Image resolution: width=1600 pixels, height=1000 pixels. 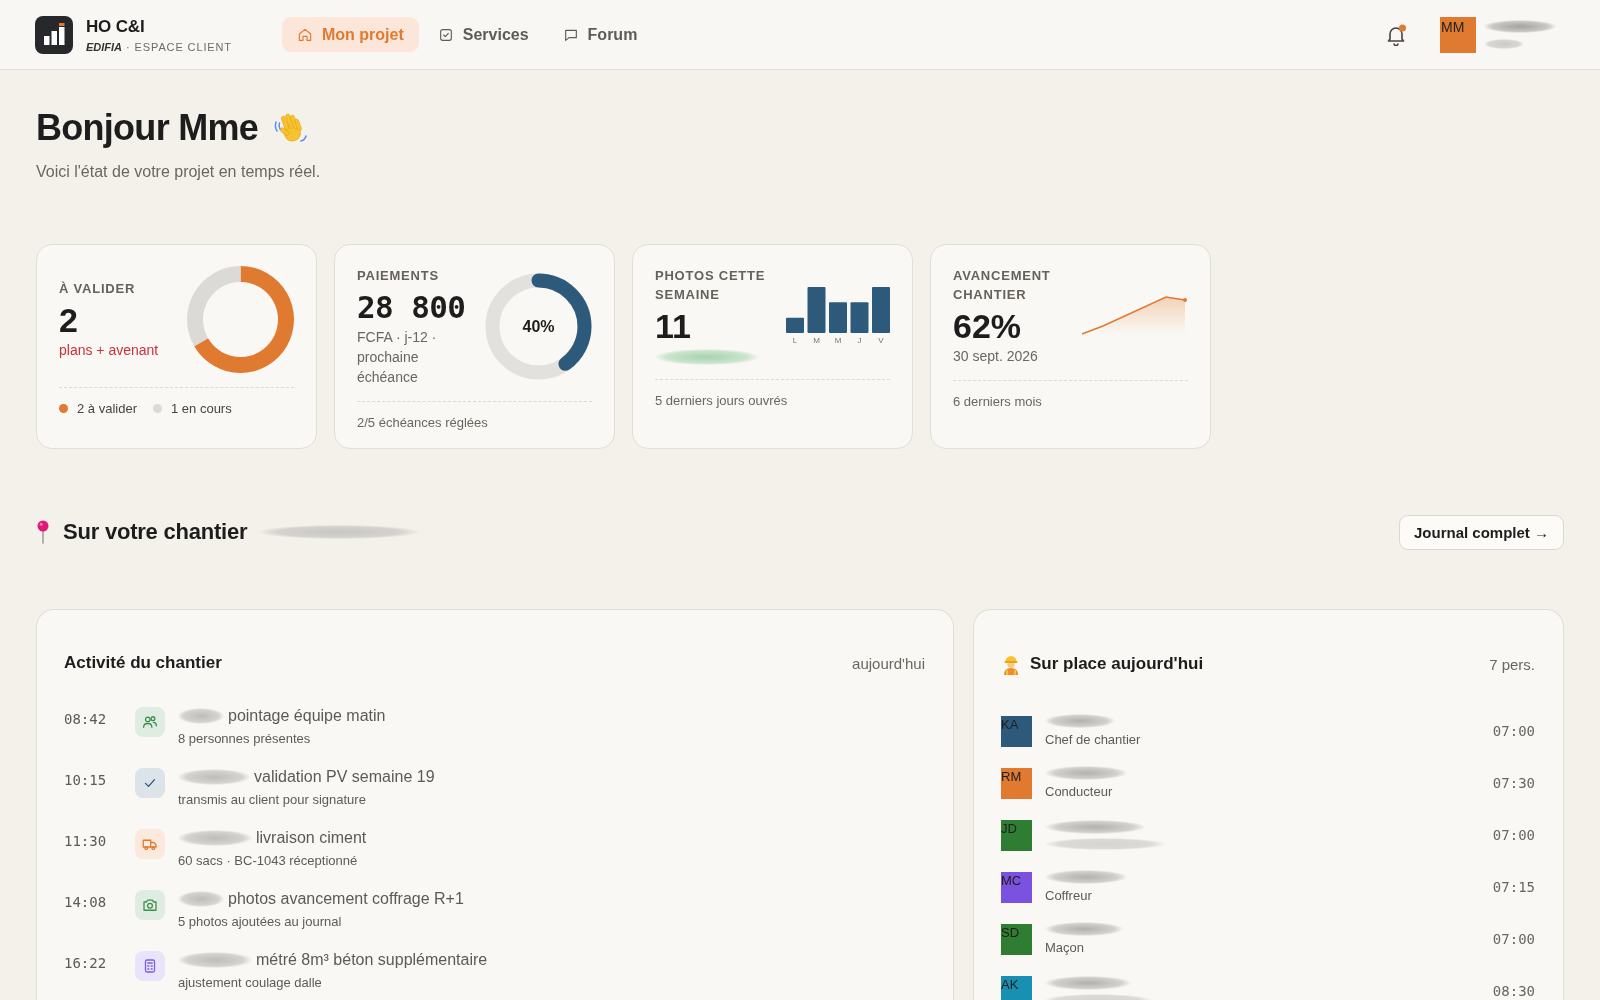 What do you see at coordinates (1513, 887) in the screenshot?
I see `arrival-time: 07:15` at bounding box center [1513, 887].